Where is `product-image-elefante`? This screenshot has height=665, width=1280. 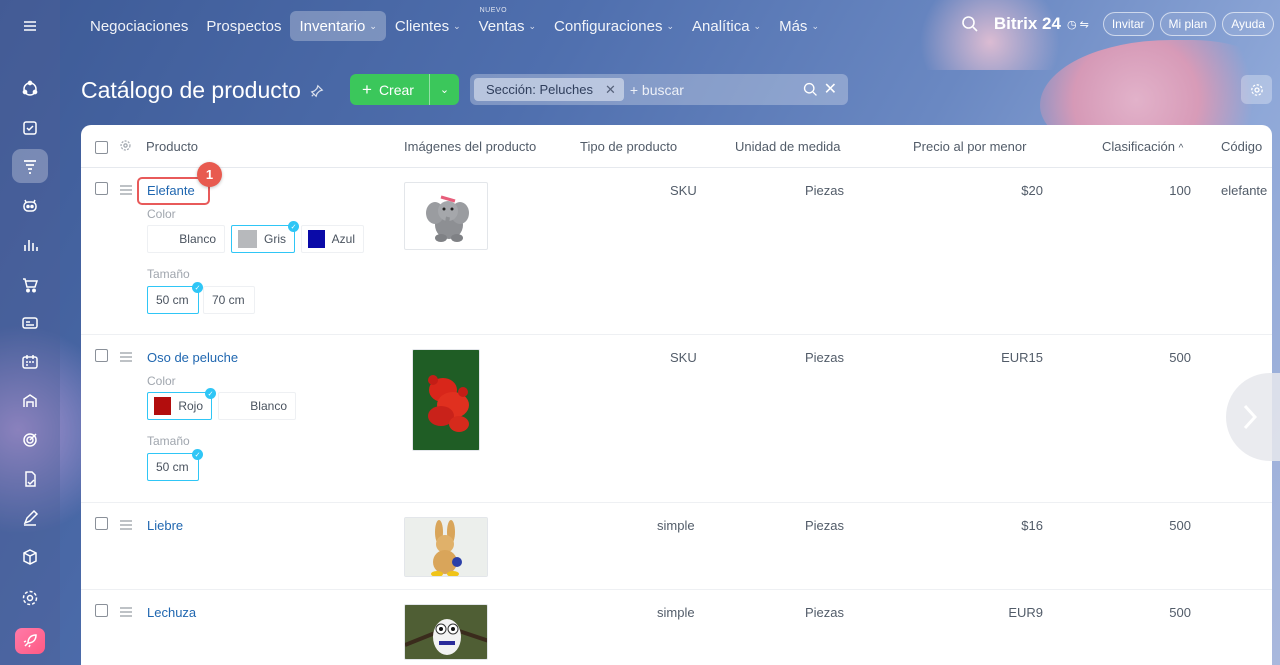
product-image-elefante is located at coordinates (446, 216).